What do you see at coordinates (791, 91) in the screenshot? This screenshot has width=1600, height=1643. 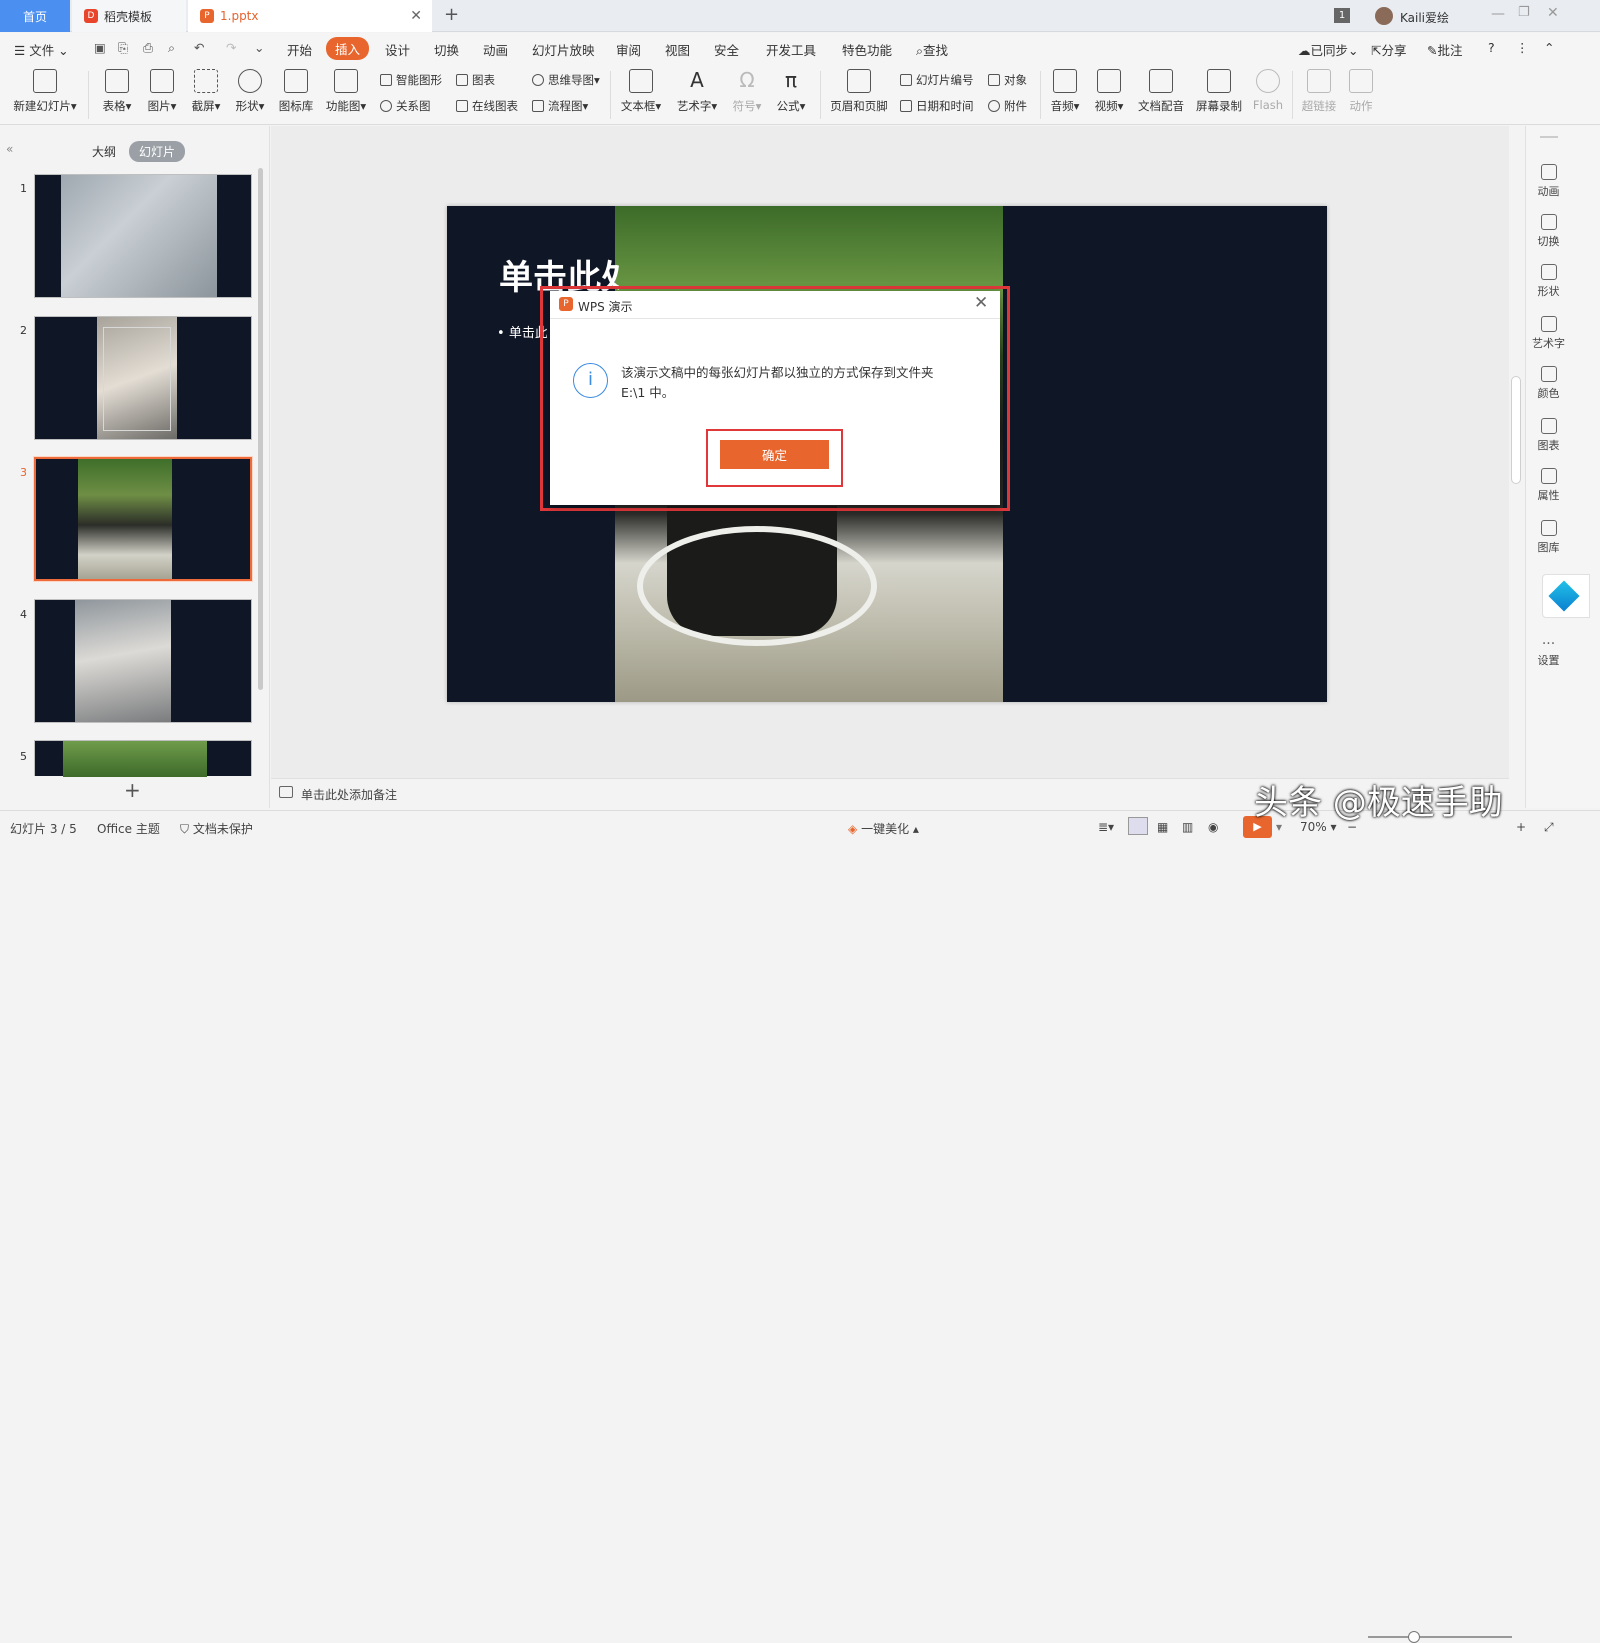 I see `formula-button: π 公式▾` at bounding box center [791, 91].